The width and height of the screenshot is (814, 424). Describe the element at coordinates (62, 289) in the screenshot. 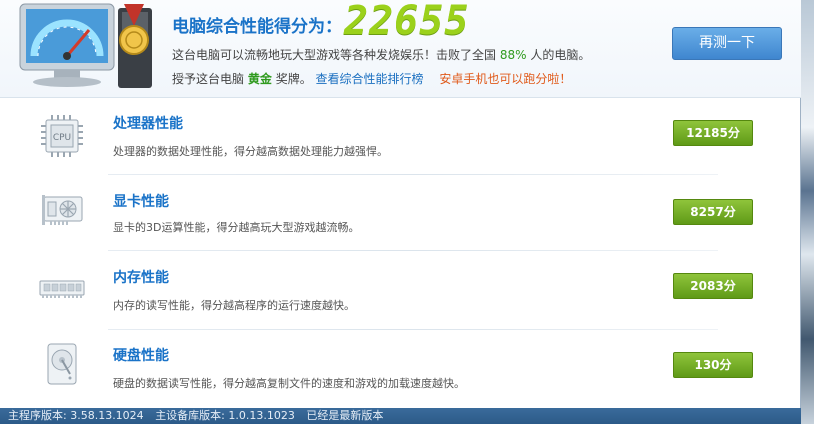

I see `memory-icon` at that location.